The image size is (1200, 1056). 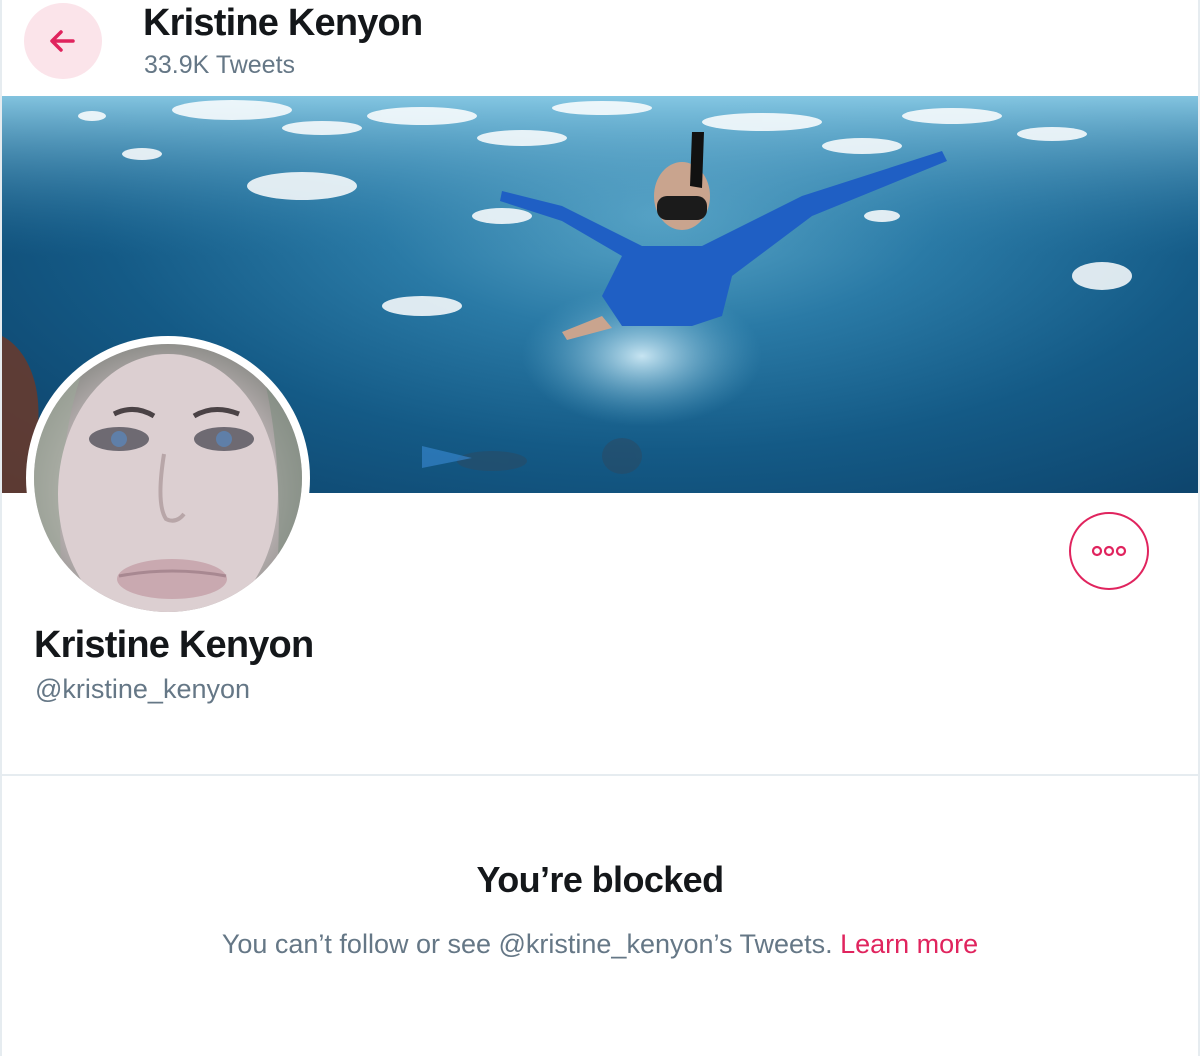 I want to click on back-arrow-icon, so click(x=62, y=41).